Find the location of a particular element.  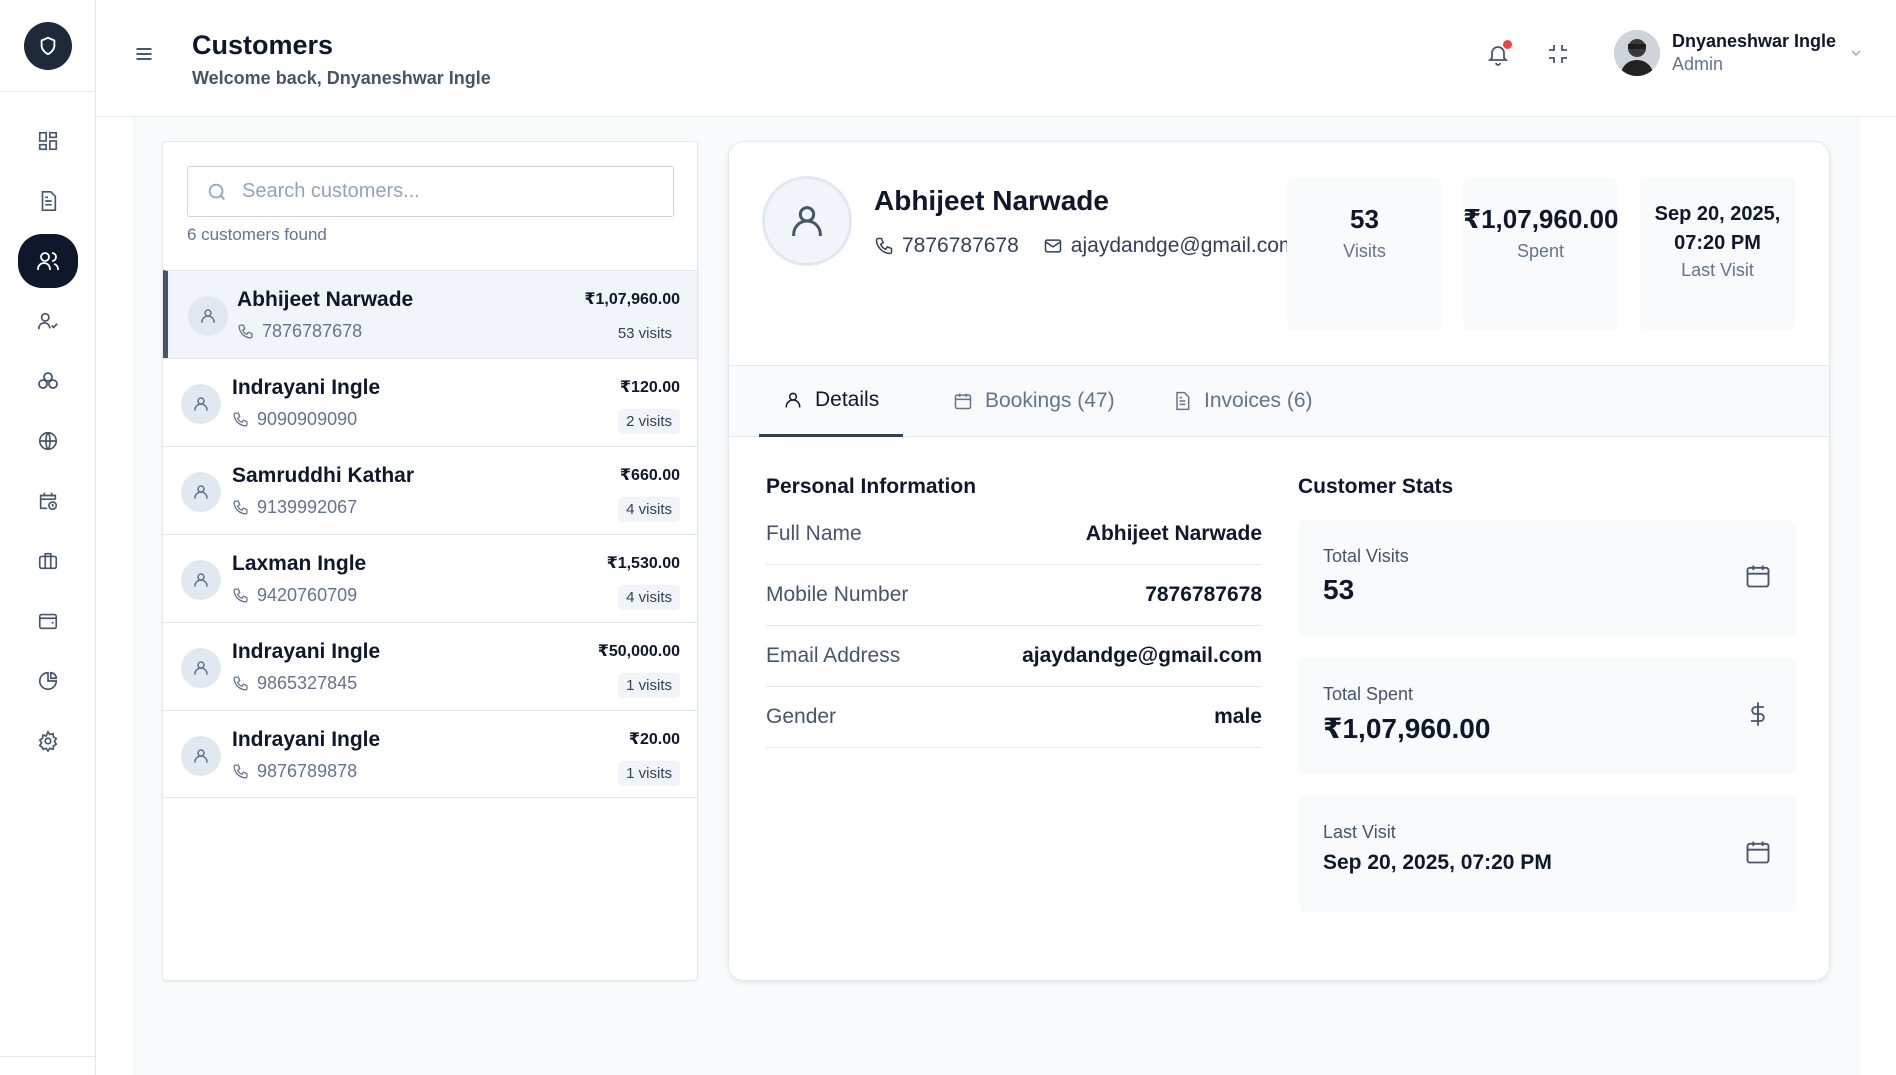

document-icon is located at coordinates (48, 201).